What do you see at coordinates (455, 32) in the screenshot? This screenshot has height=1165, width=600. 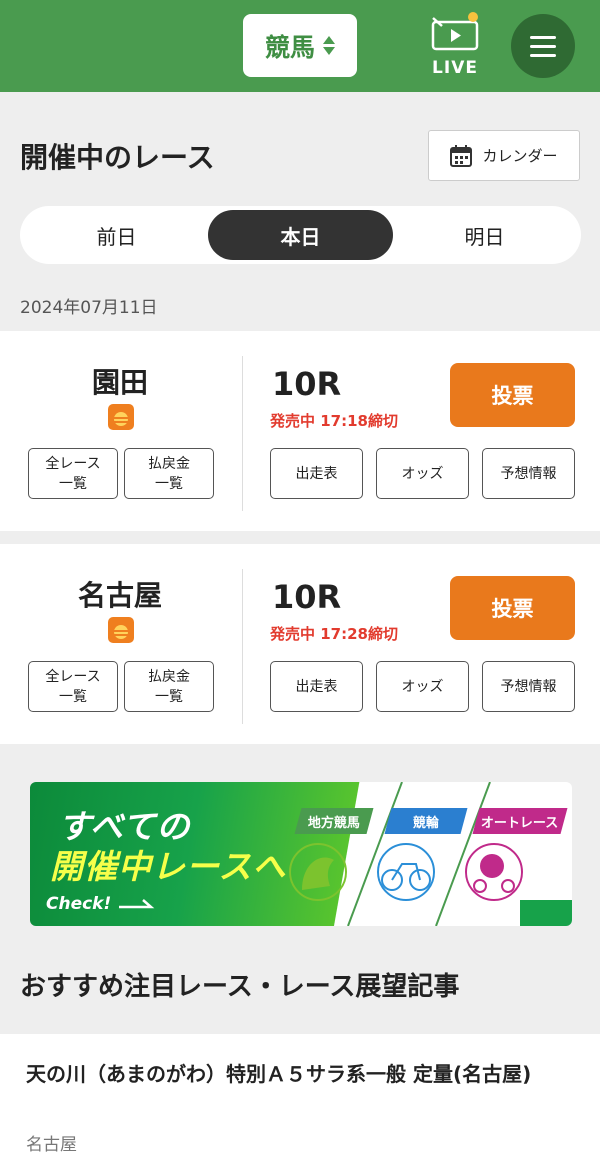 I see `live-video-icon` at bounding box center [455, 32].